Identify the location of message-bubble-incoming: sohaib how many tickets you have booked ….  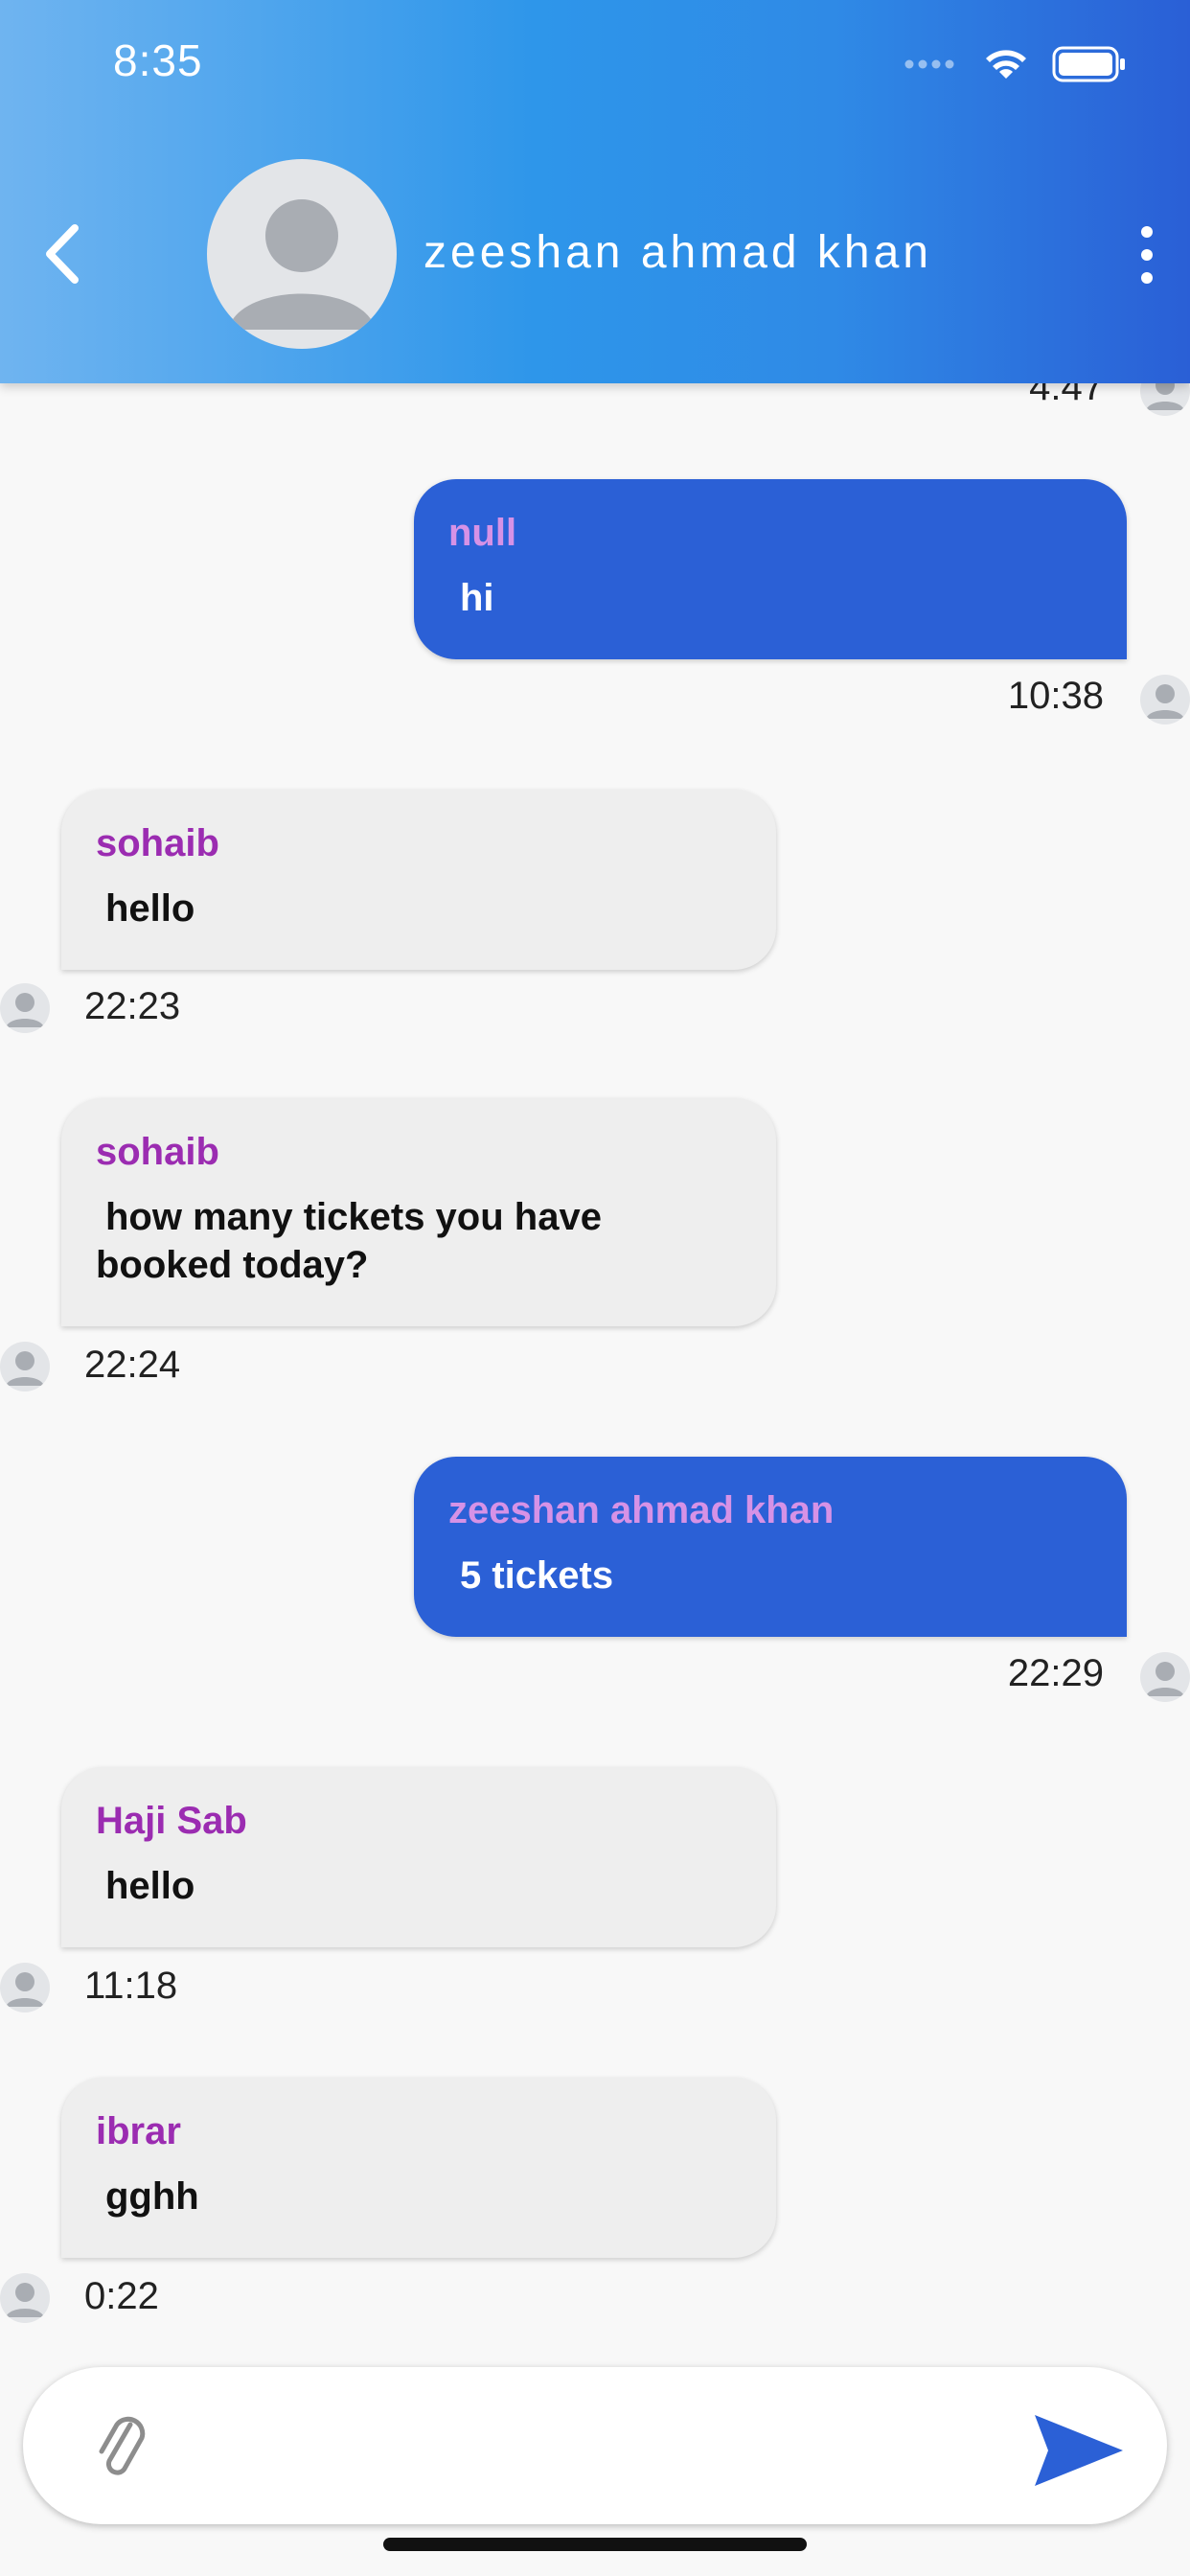
(419, 1212).